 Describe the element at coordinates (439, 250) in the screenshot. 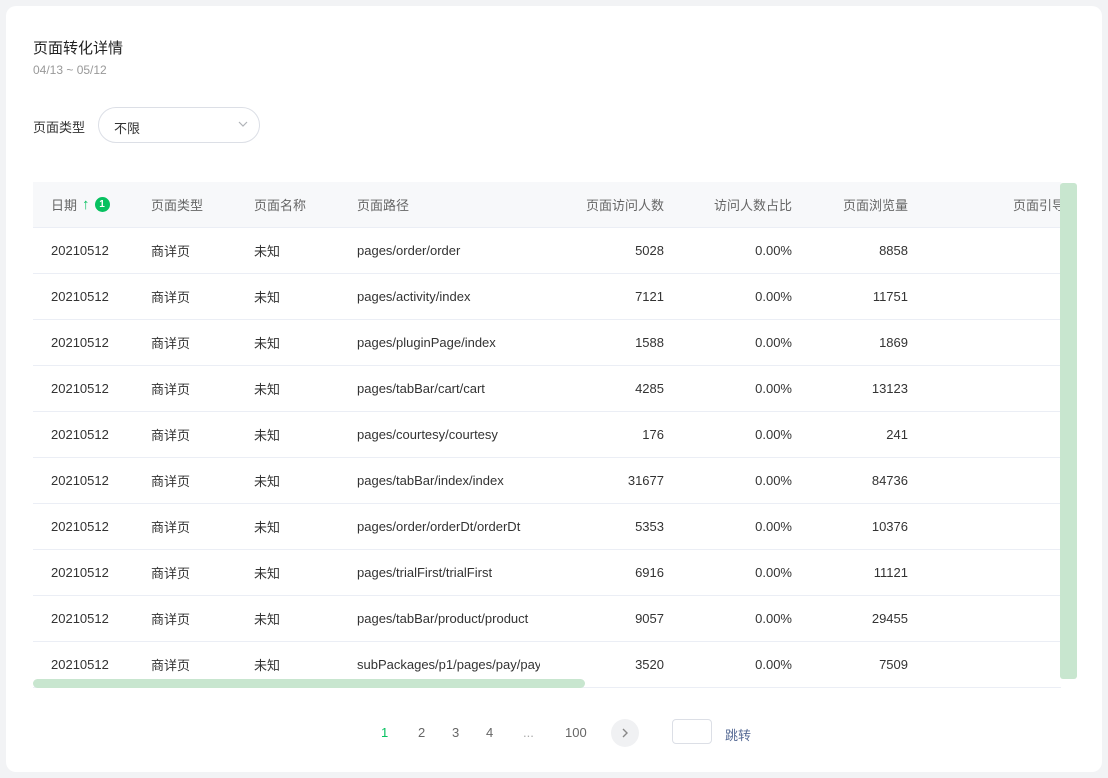

I see `page-path-cell: pages/order/order` at that location.